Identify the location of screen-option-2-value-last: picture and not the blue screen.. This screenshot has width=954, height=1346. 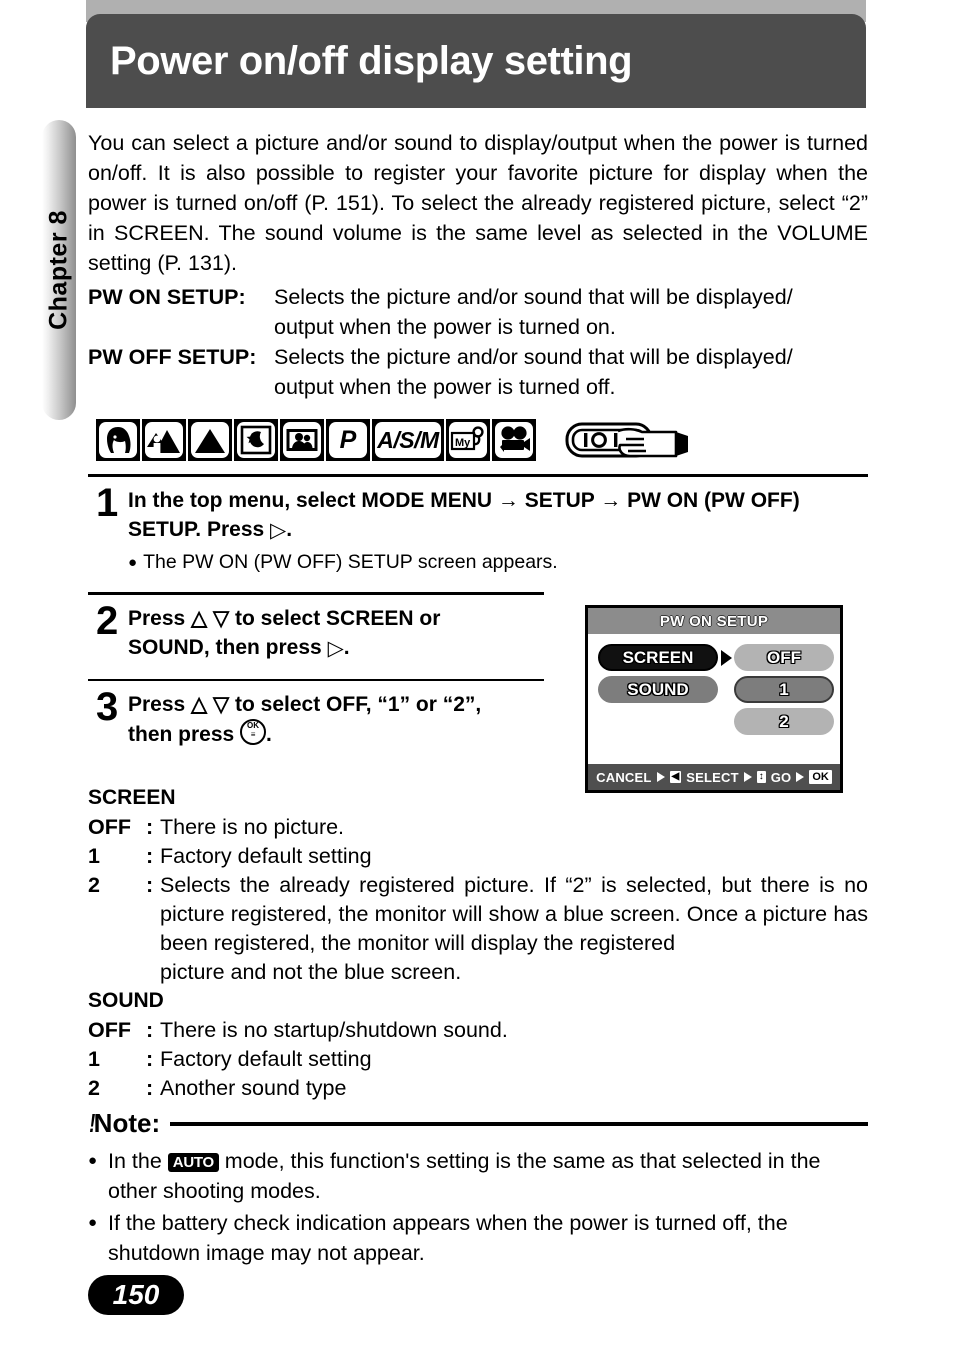
(311, 972).